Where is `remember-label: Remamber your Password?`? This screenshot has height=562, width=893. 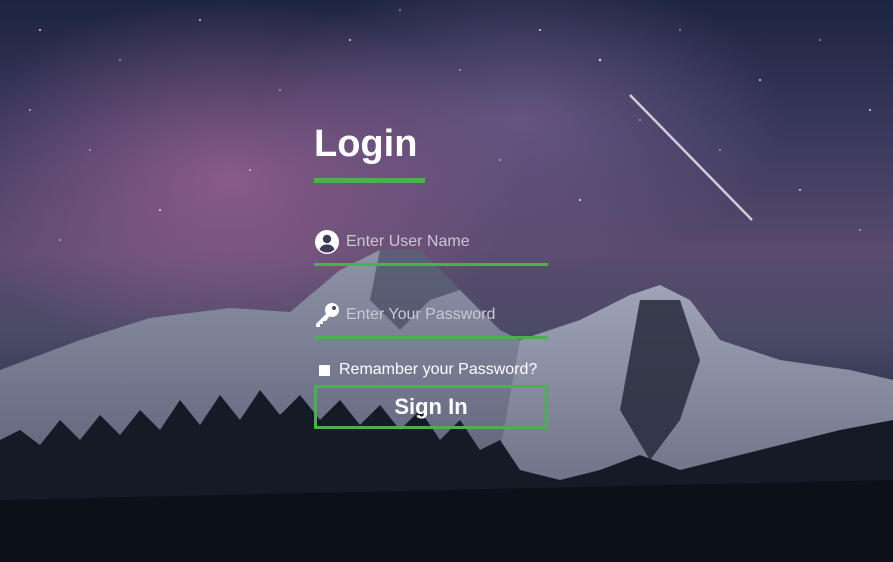 remember-label: Remamber your Password? is located at coordinates (438, 369).